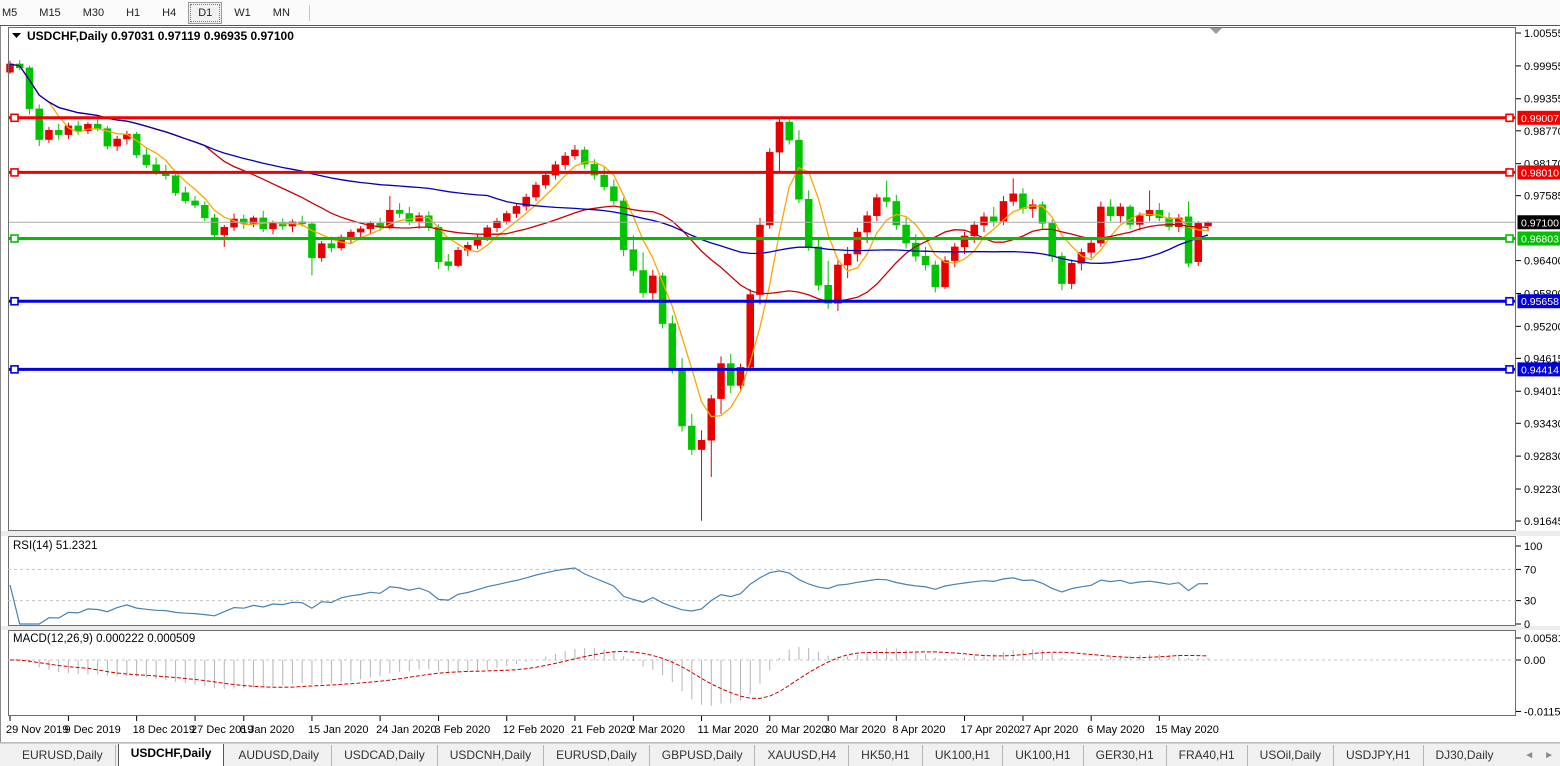 The width and height of the screenshot is (1560, 766). Describe the element at coordinates (1542, 392) in the screenshot. I see `price-axis-label: 0.94015` at that location.